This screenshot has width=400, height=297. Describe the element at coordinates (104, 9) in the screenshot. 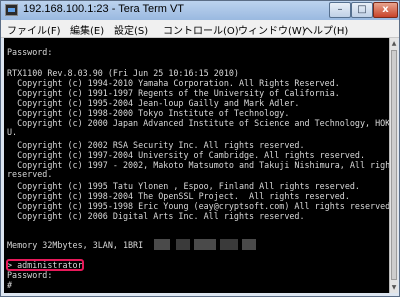

I see `window-title: 192.168.100.1:23 - Tera Term VT` at that location.